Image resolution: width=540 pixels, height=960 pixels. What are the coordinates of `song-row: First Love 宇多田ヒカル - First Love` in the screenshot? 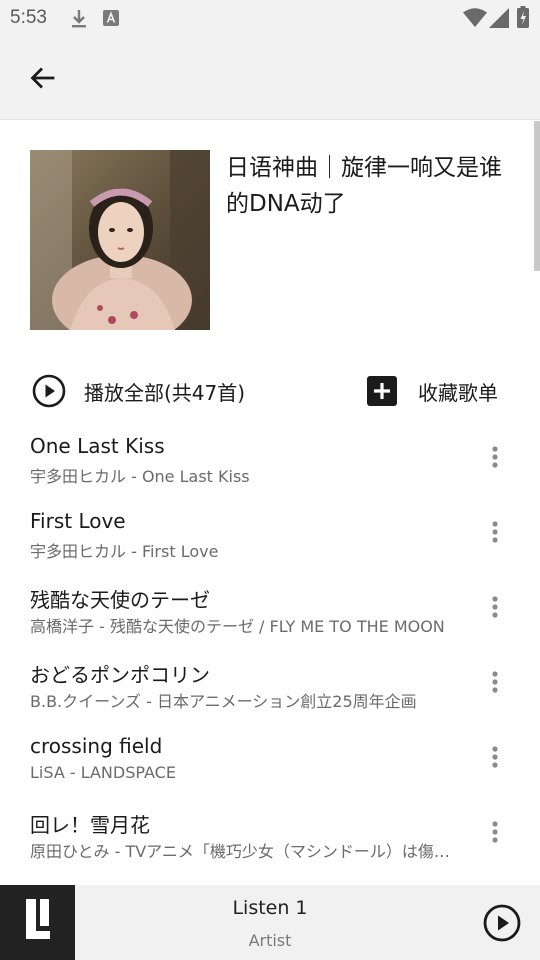 It's located at (270, 540).